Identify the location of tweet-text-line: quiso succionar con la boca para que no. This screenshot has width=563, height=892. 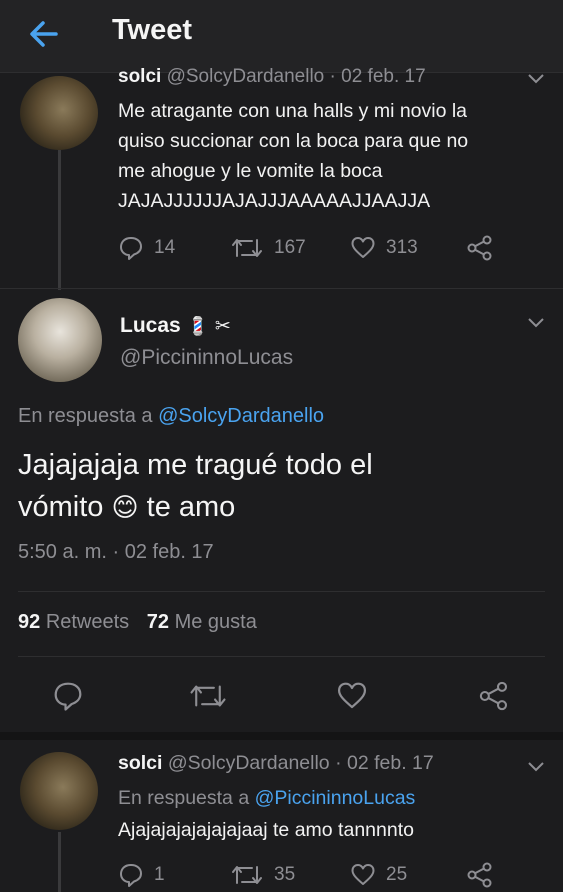
(293, 141).